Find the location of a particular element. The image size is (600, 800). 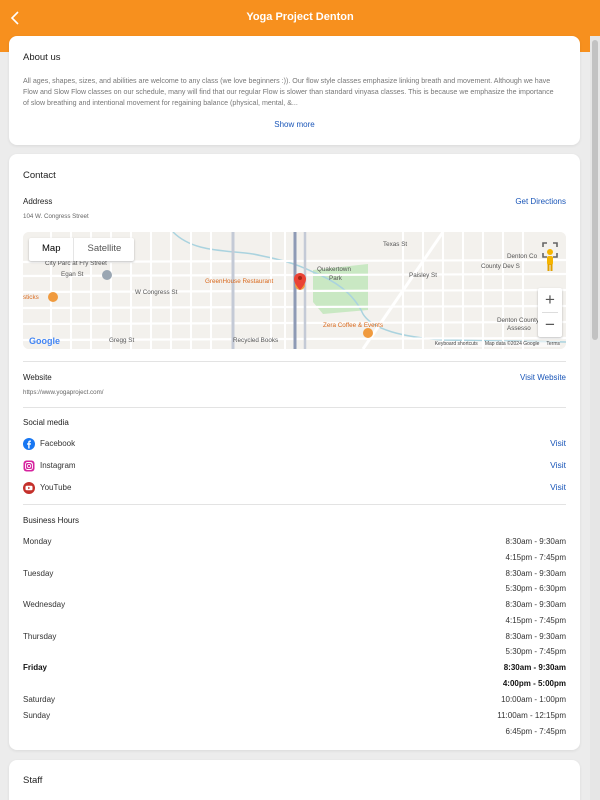

map-label: Zera Coffee & Events is located at coordinates (353, 325).